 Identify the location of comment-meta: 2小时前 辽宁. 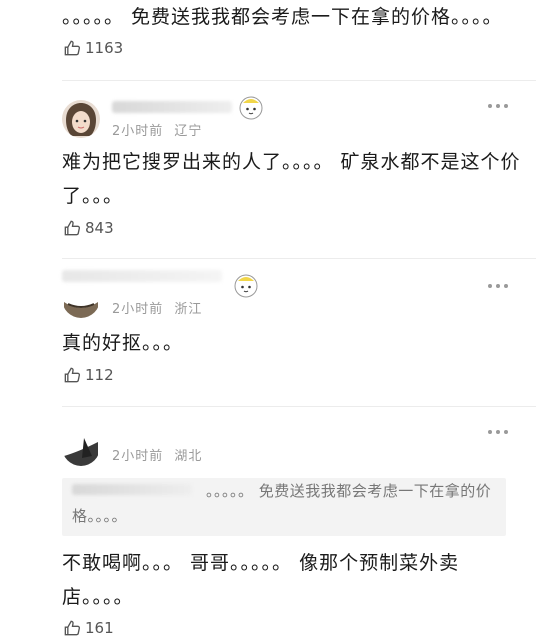
(157, 129).